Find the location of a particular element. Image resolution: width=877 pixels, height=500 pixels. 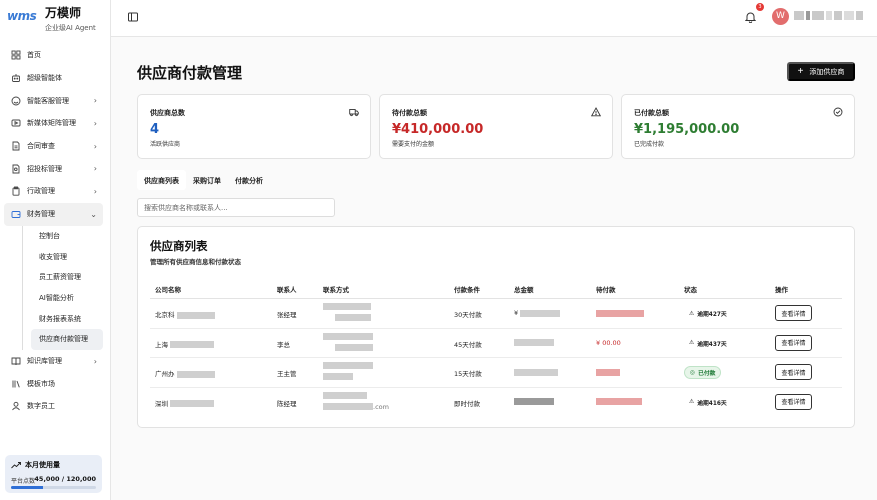

stat-card-label: 已付款总额 is located at coordinates (651, 113).